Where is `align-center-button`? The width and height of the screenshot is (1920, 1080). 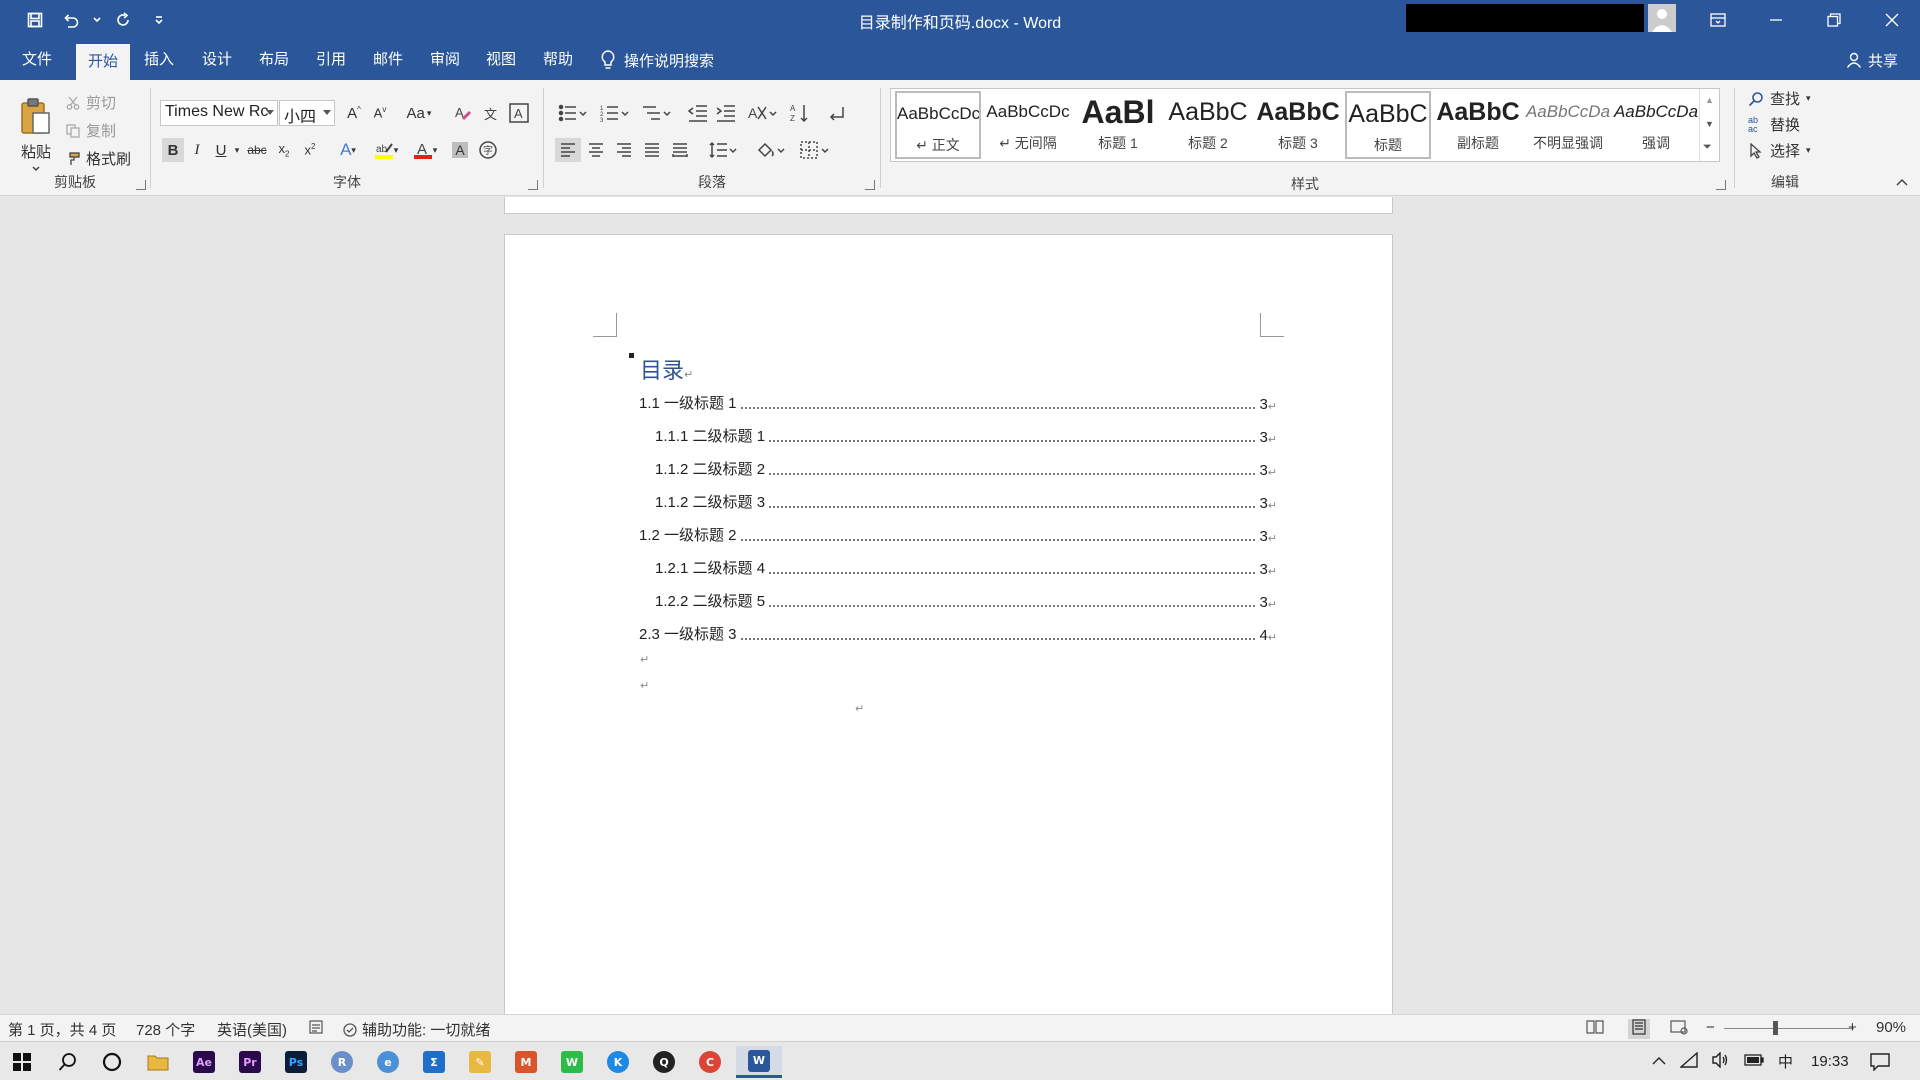
align-center-button is located at coordinates (596, 150).